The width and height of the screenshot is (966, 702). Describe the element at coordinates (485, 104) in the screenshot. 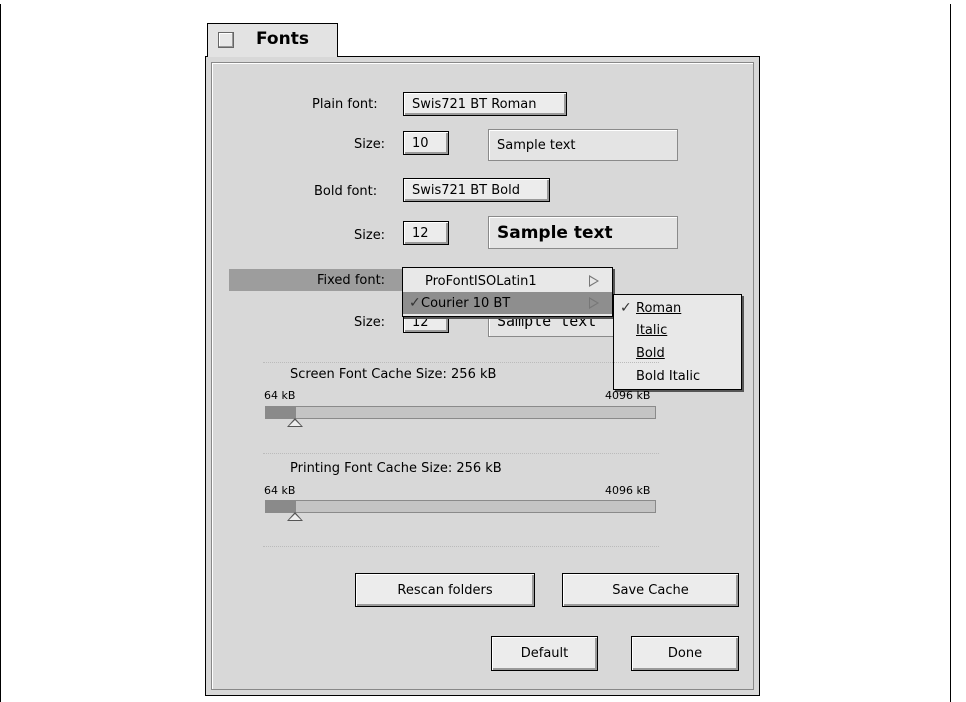

I see `plain-font-menu-button: Swis721 BT Roman` at that location.